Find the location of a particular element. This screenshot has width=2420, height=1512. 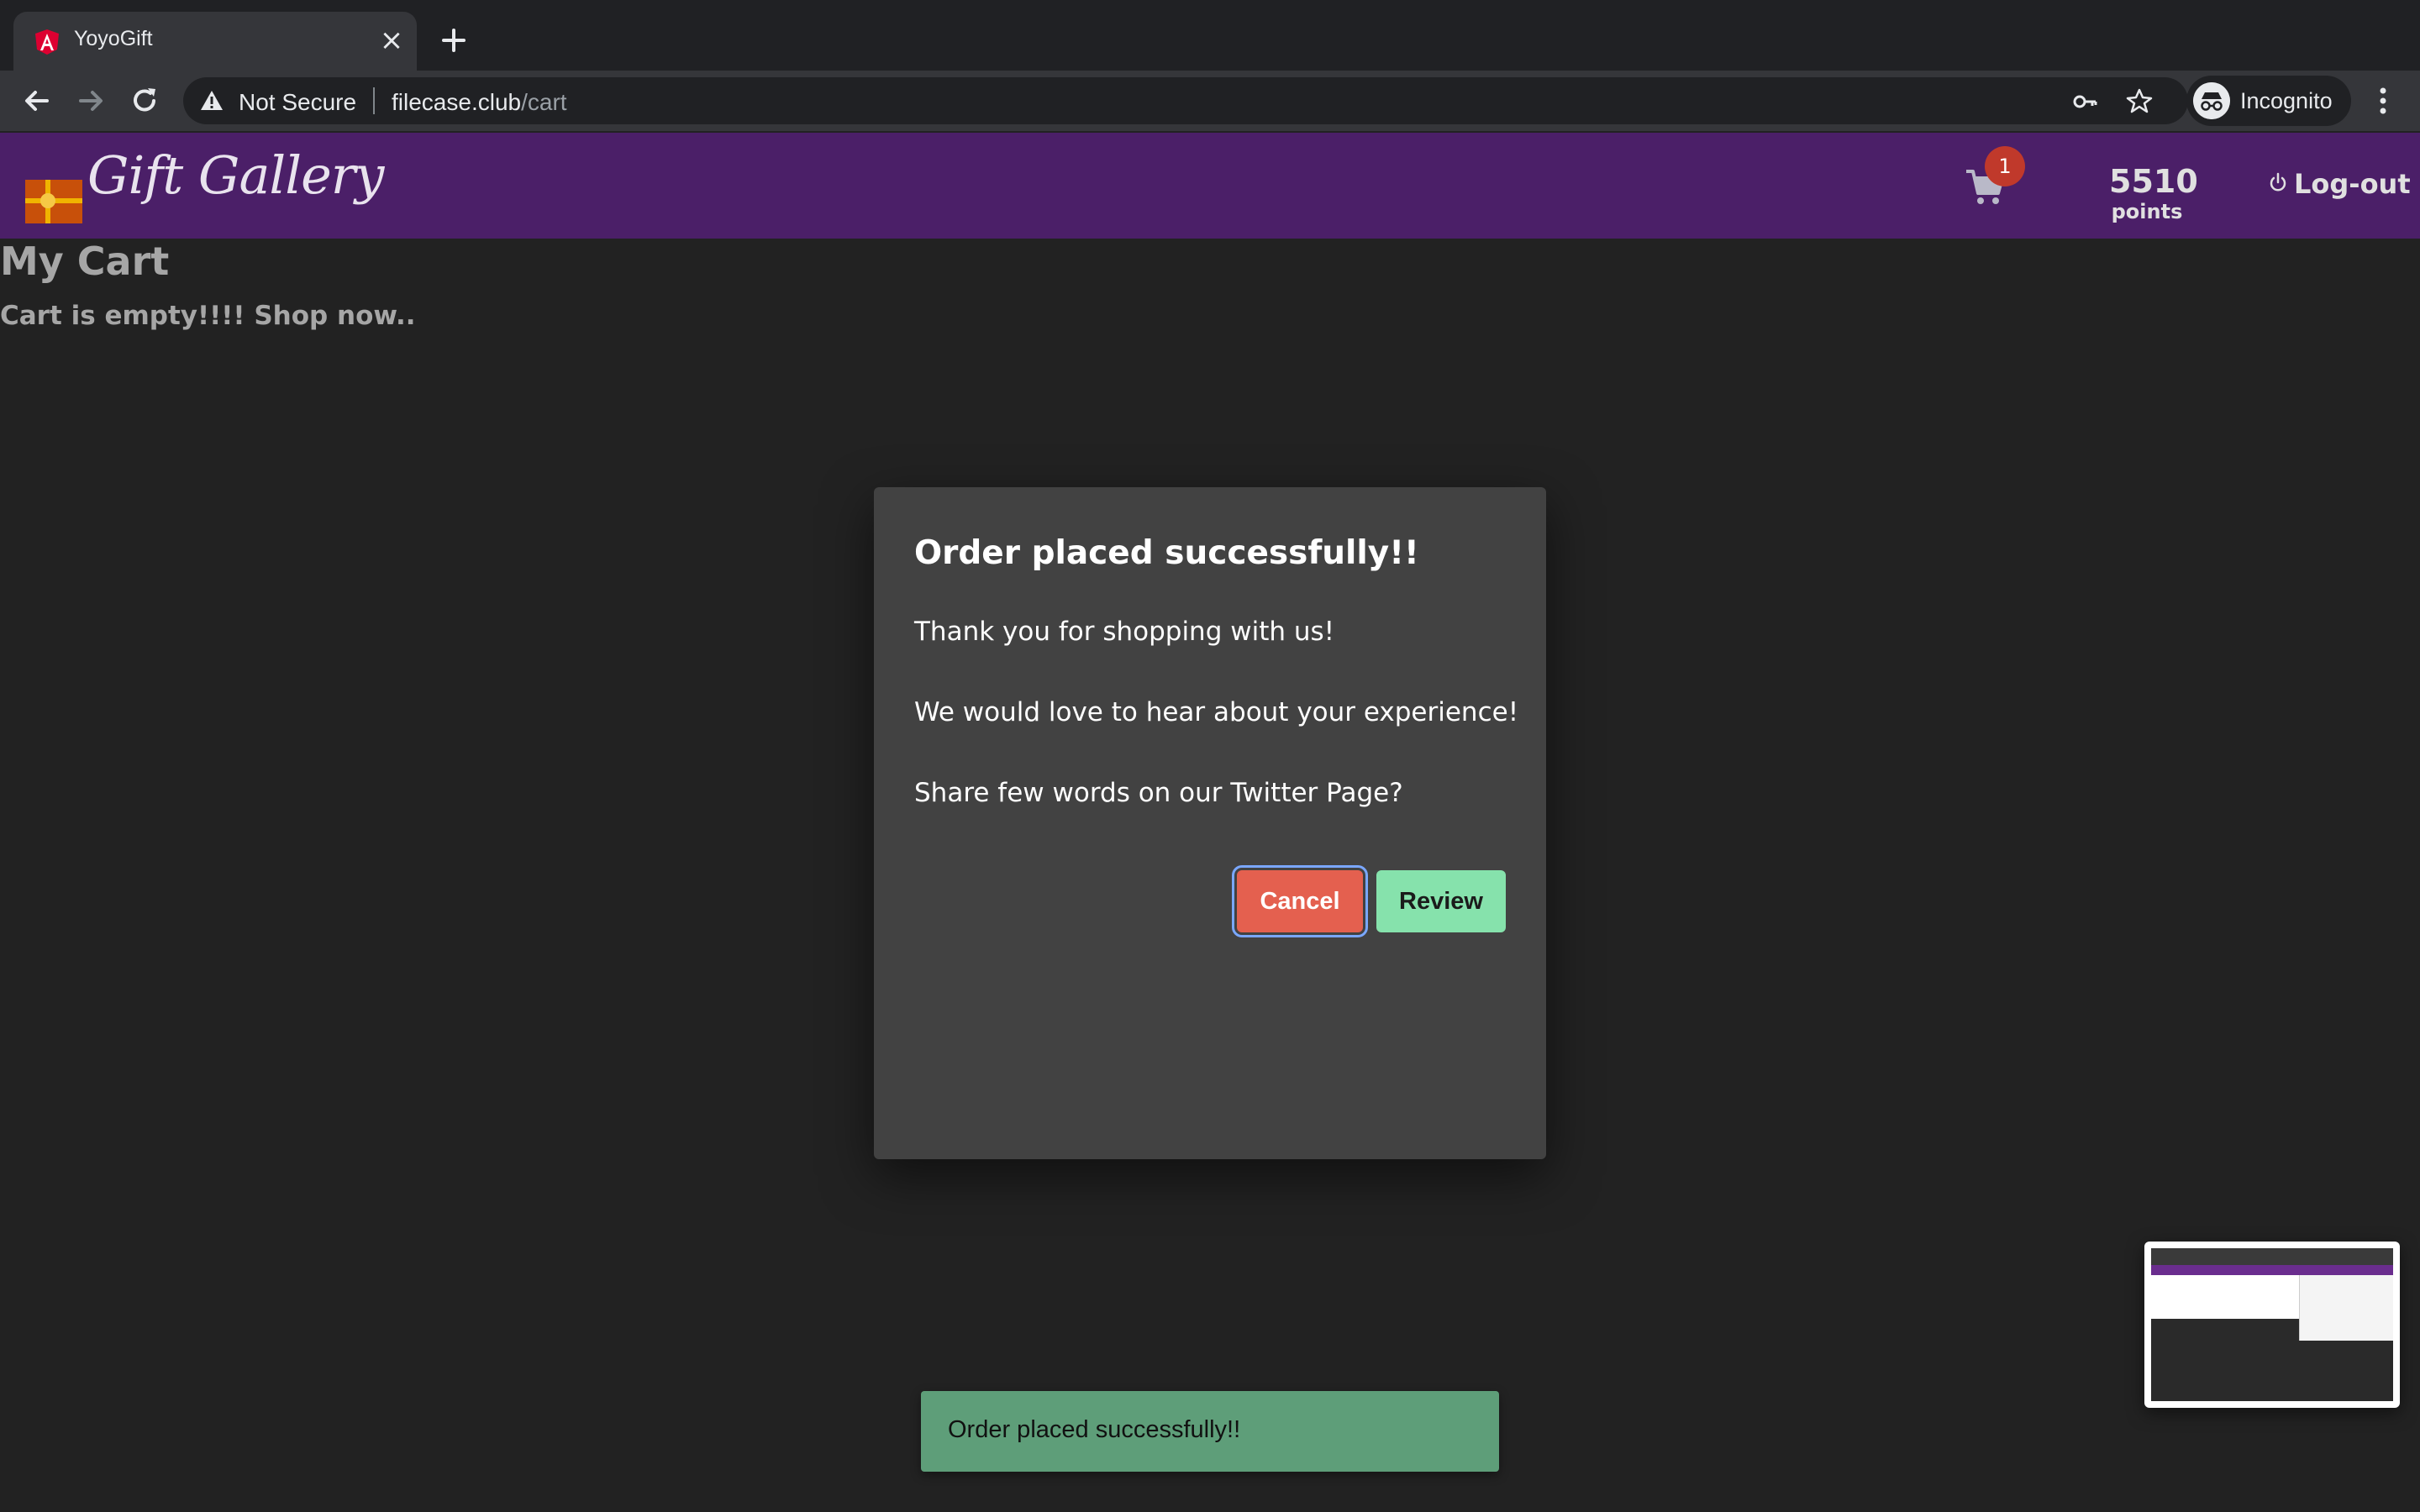

kebab-menu-icon is located at coordinates (2383, 100).